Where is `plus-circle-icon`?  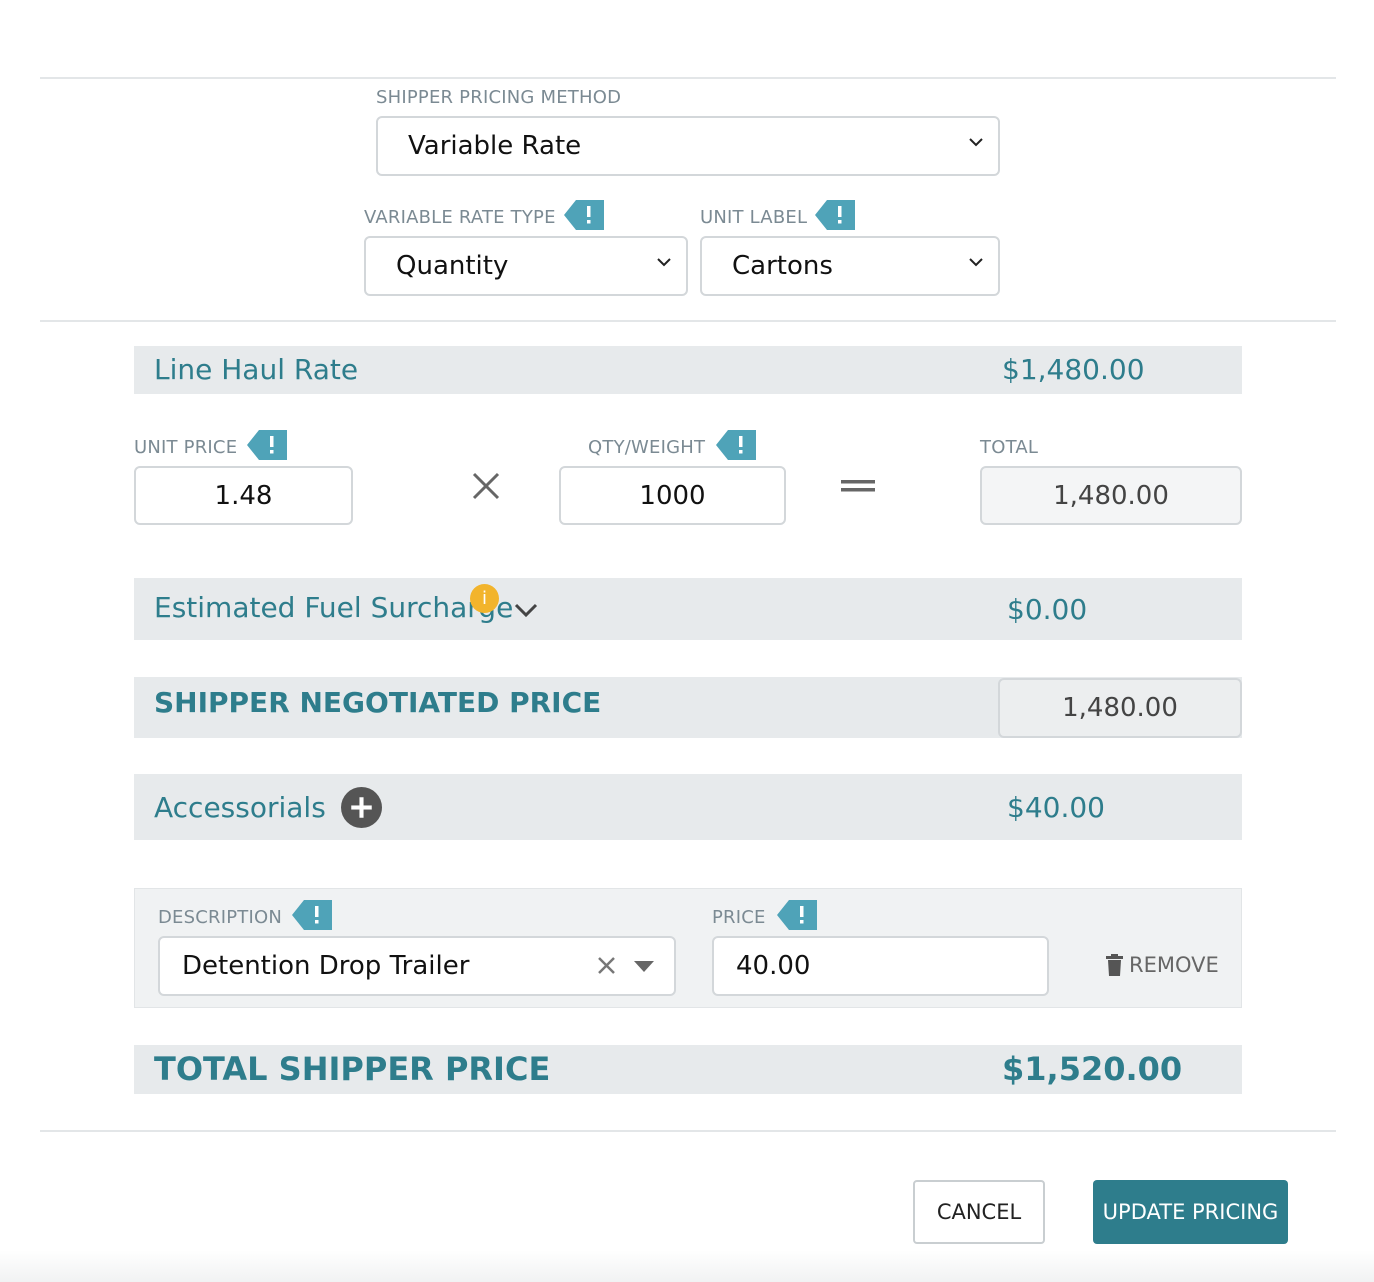
plus-circle-icon is located at coordinates (361, 807).